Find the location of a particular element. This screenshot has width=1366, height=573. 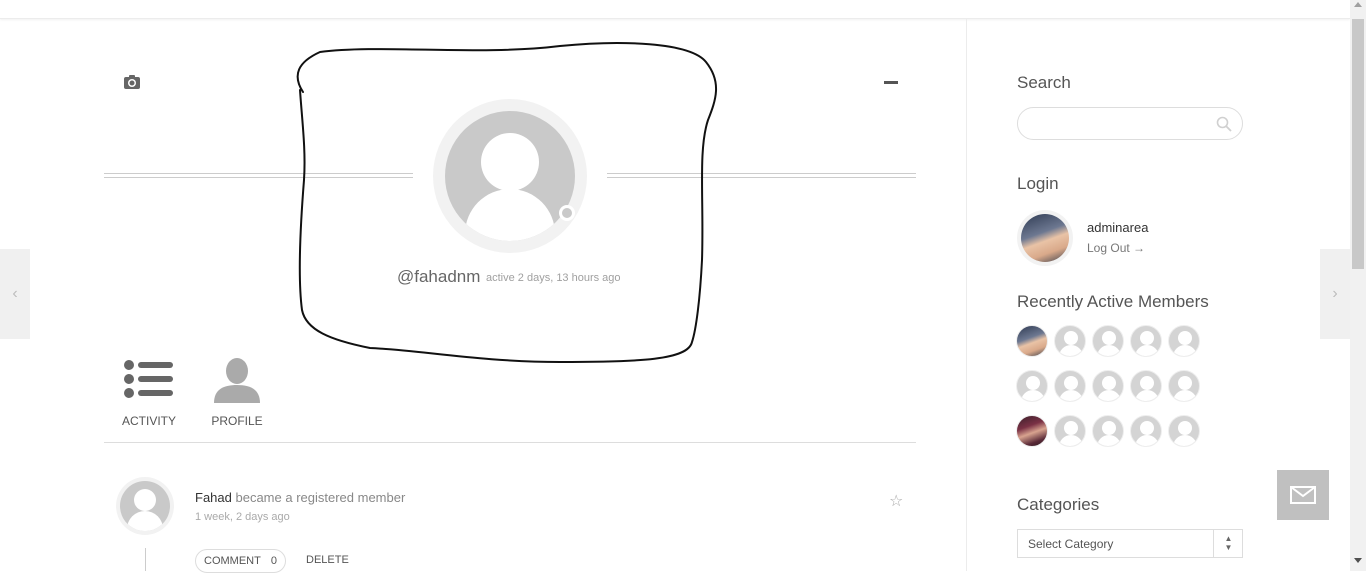

scroll-down-arrow is located at coordinates (1358, 560).